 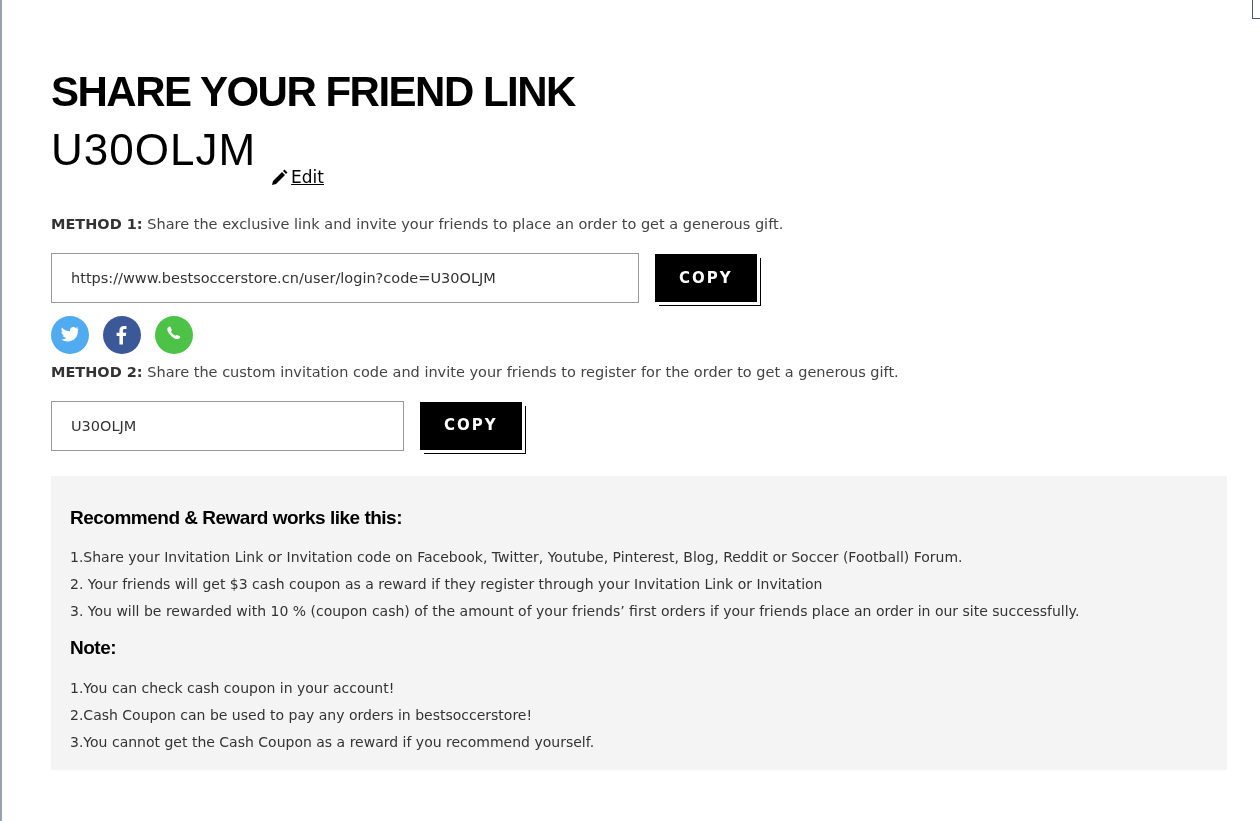 I want to click on info-text: 2.Cash Coupon can be used to pay any orders in bestsoccerstore!, so click(x=302, y=715).